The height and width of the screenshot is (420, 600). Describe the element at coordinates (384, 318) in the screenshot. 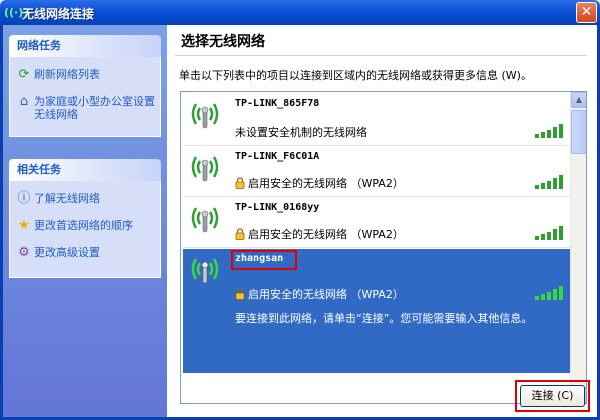

I see `connect-instruction: 要连接到此网络，请单击“连接”。您可能需要输入其他信息。` at that location.